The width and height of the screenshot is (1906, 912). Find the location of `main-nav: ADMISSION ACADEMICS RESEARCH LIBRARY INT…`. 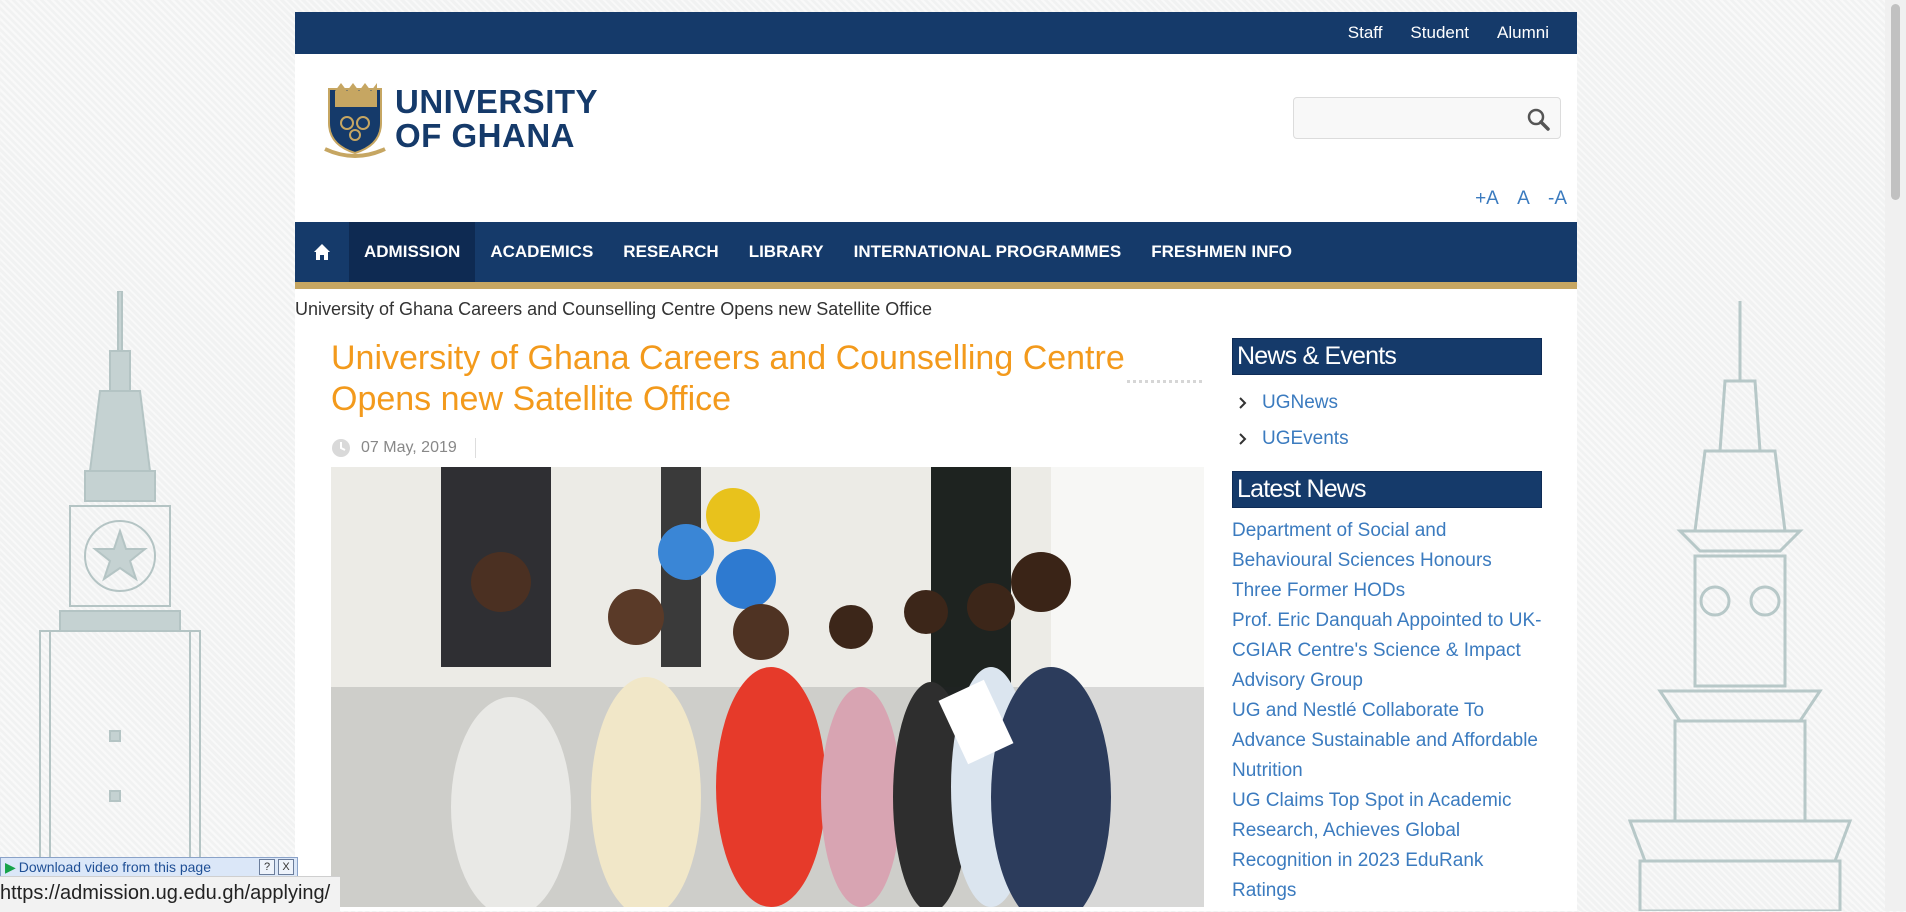

main-nav: ADMISSION ACADEMICS RESEARCH LIBRARY INT… is located at coordinates (936, 255).